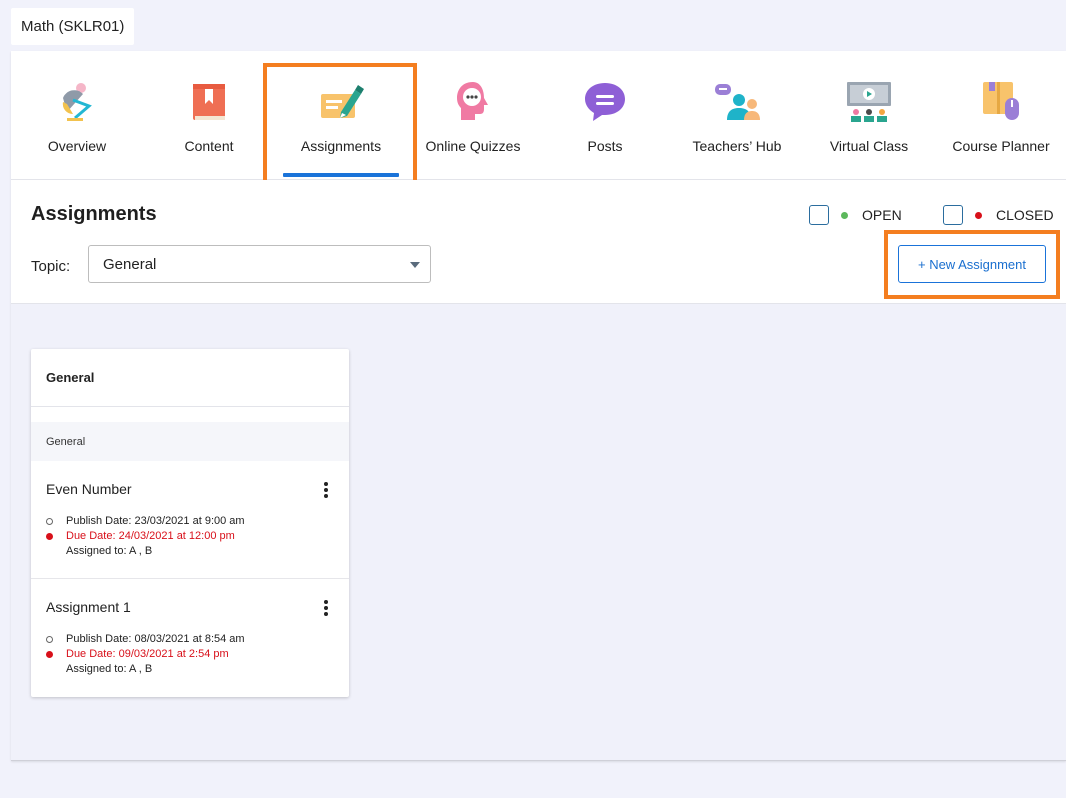  I want to click on legend-closed: CLOSED, so click(998, 215).